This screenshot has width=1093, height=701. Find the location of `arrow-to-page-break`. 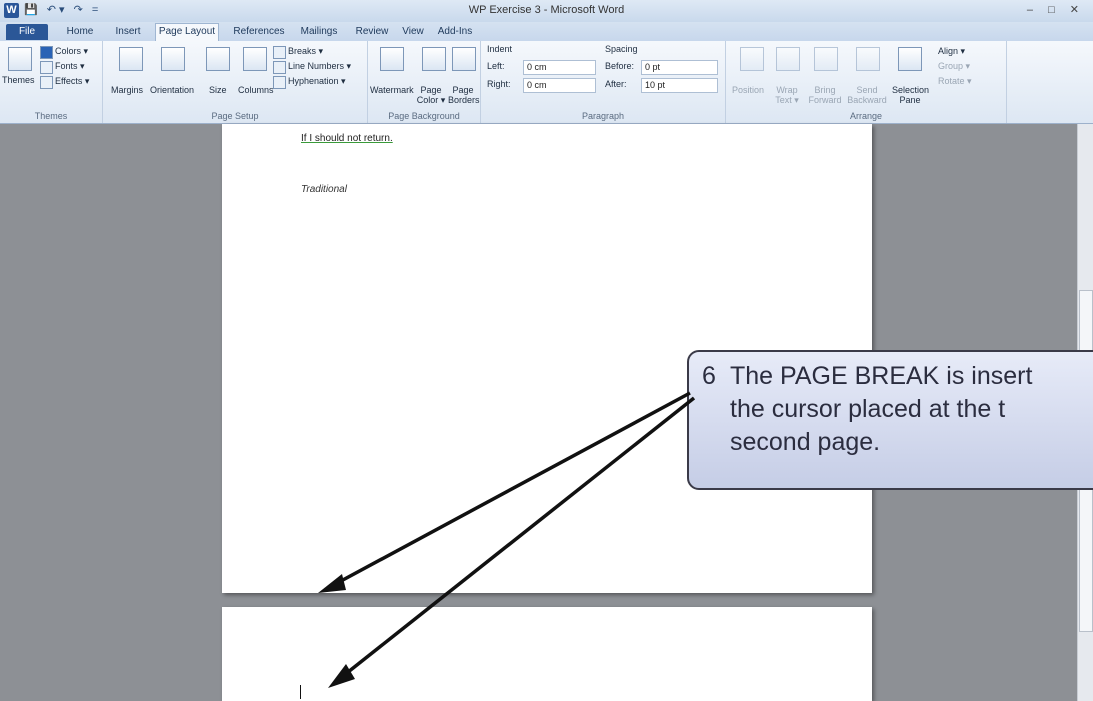

arrow-to-page-break is located at coordinates (509, 490).